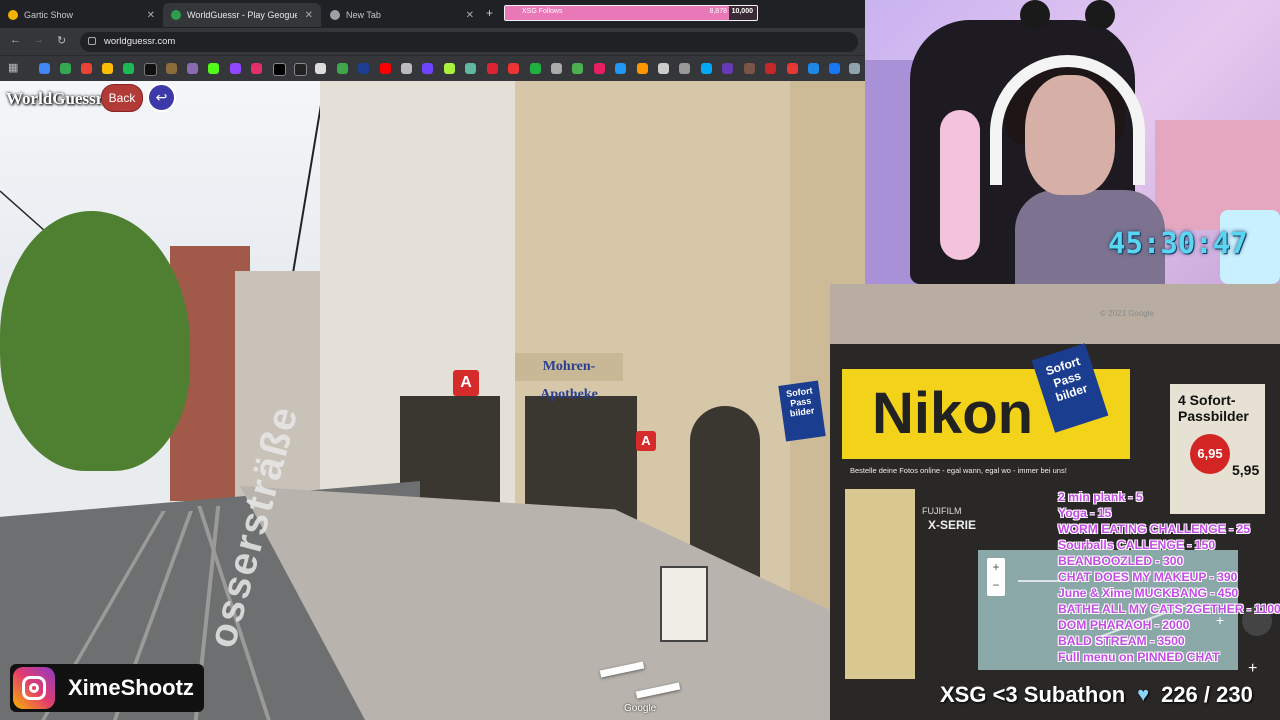  What do you see at coordinates (1178, 243) in the screenshot?
I see `subathon-timer: 45:30:47` at bounding box center [1178, 243].